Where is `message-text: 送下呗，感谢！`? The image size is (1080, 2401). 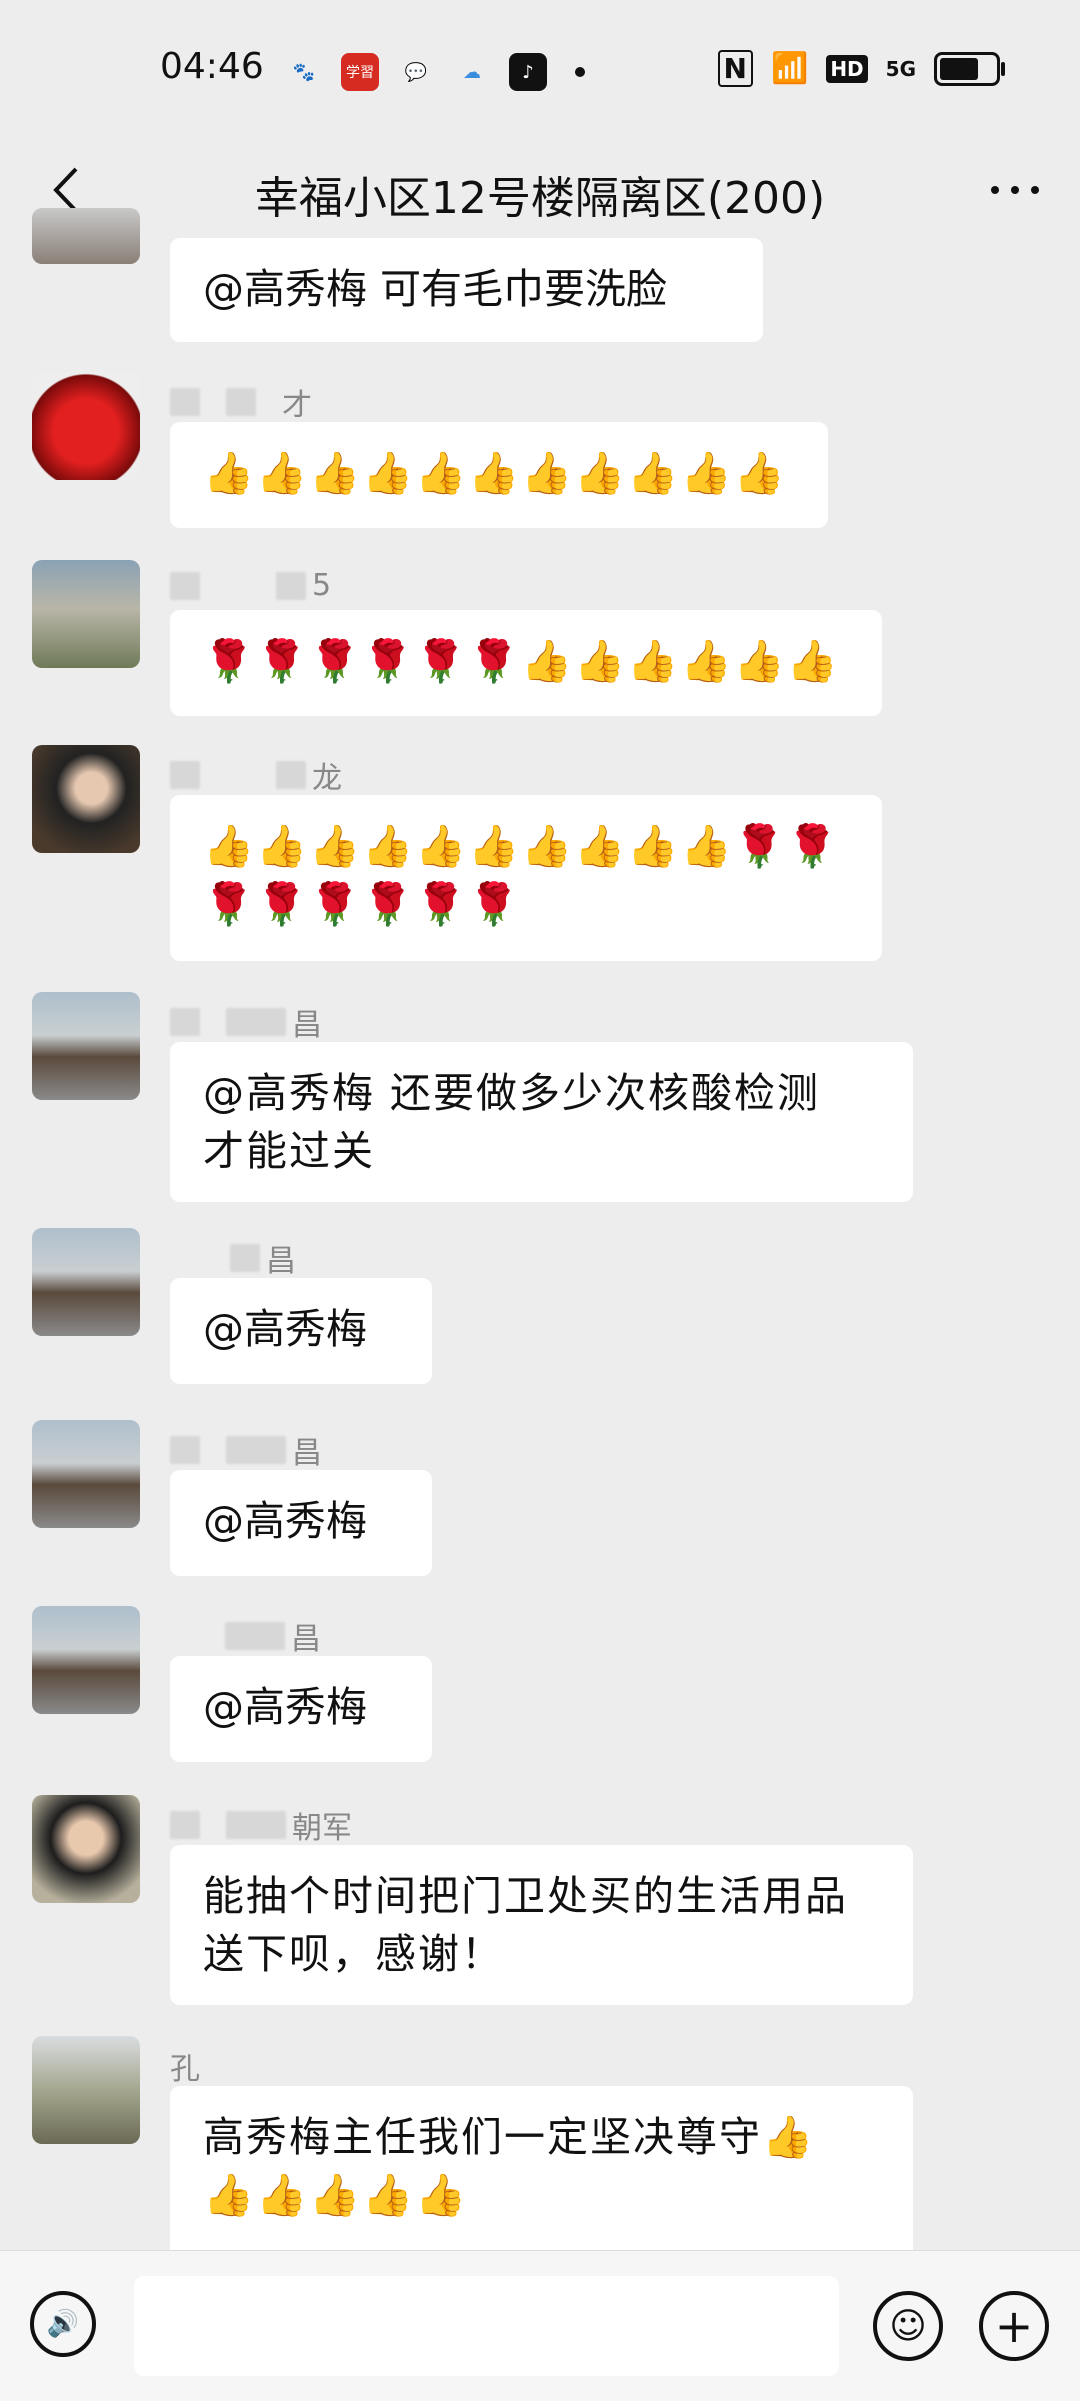 message-text: 送下呗，感谢！ is located at coordinates (353, 1954).